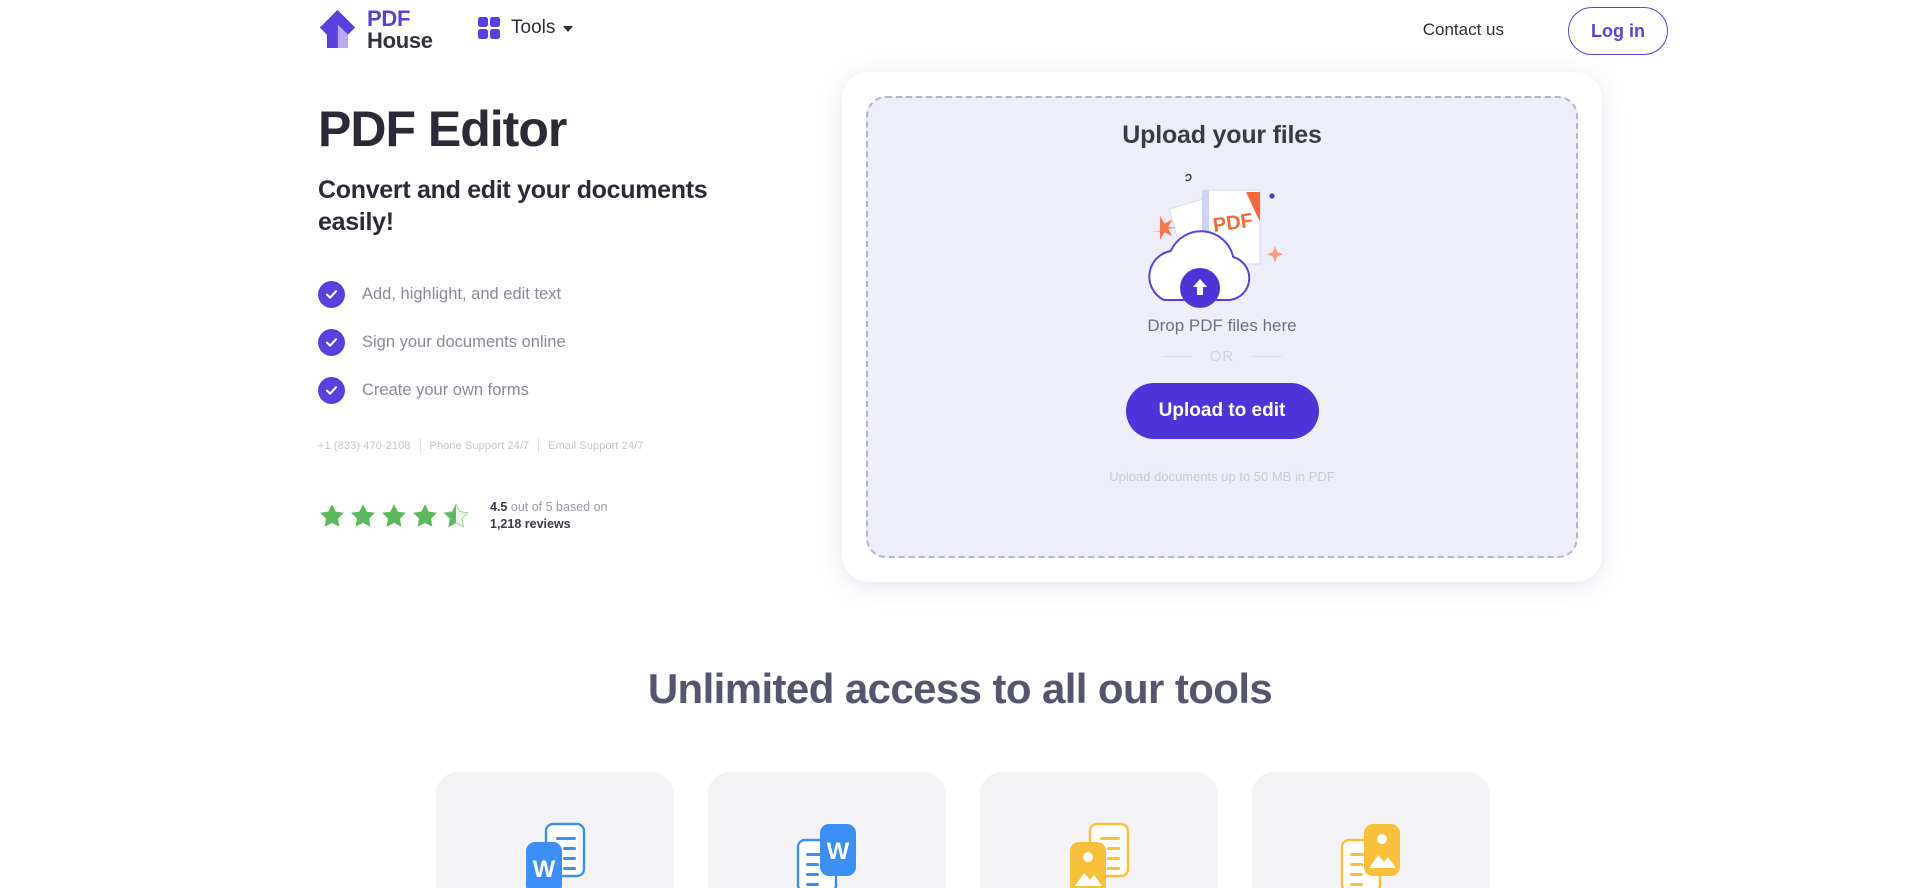 The image size is (1920, 888). What do you see at coordinates (1618, 31) in the screenshot?
I see `login-button: Log in` at bounding box center [1618, 31].